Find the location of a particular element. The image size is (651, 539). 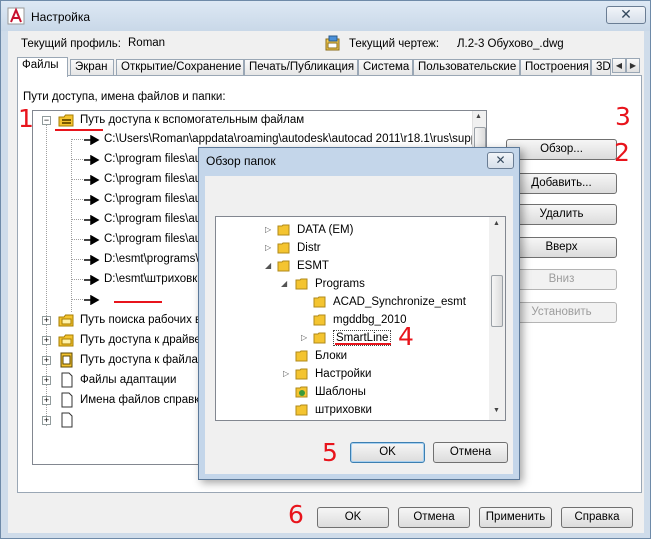

apply-button: Применить is located at coordinates (515, 517).